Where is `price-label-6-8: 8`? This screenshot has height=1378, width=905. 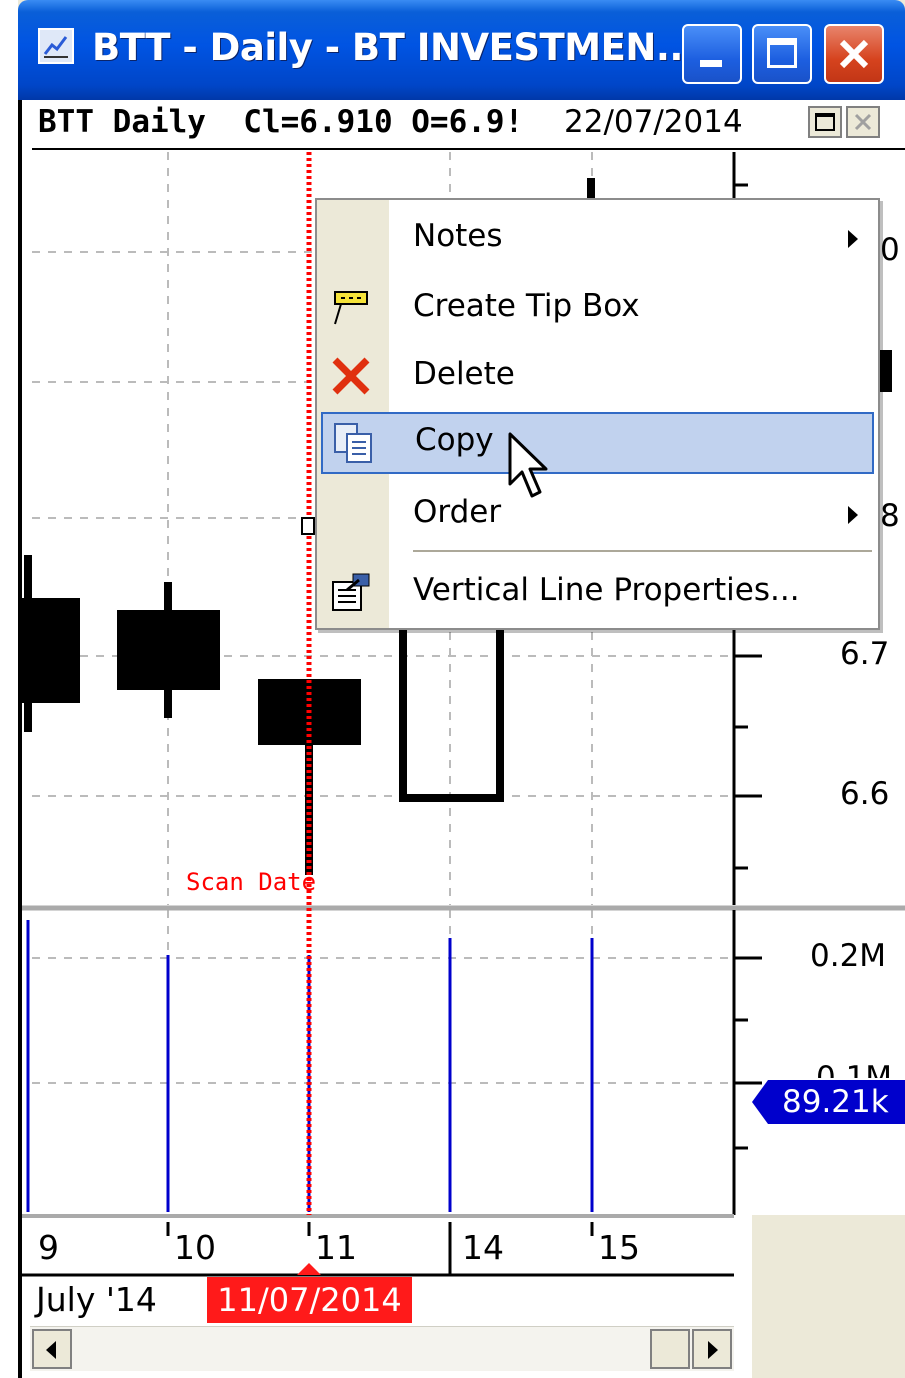 price-label-6-8: 8 is located at coordinates (890, 516).